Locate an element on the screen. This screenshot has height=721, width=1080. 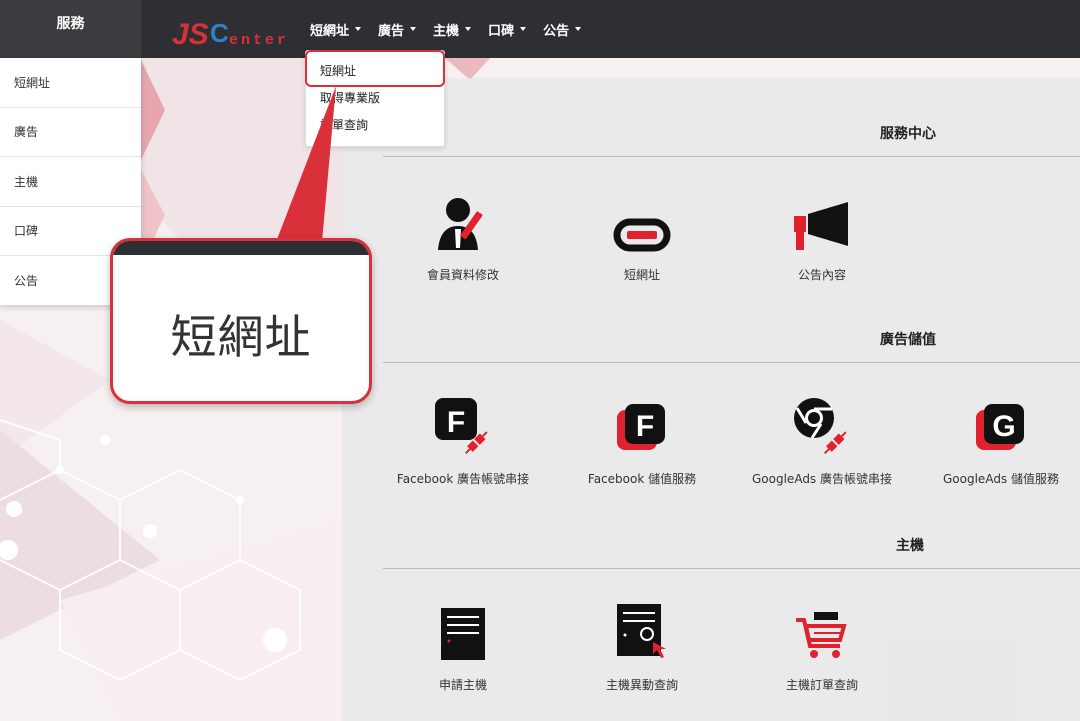
tile-short-url: 短網址 is located at coordinates (642, 236).